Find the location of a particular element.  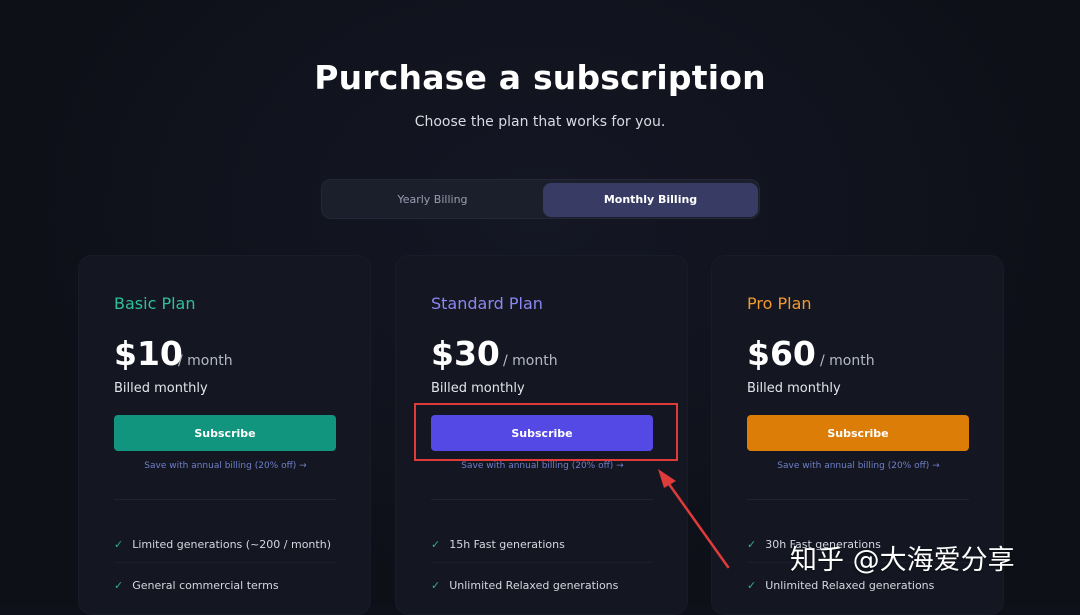

plan-name: Pro Plan is located at coordinates (779, 303).